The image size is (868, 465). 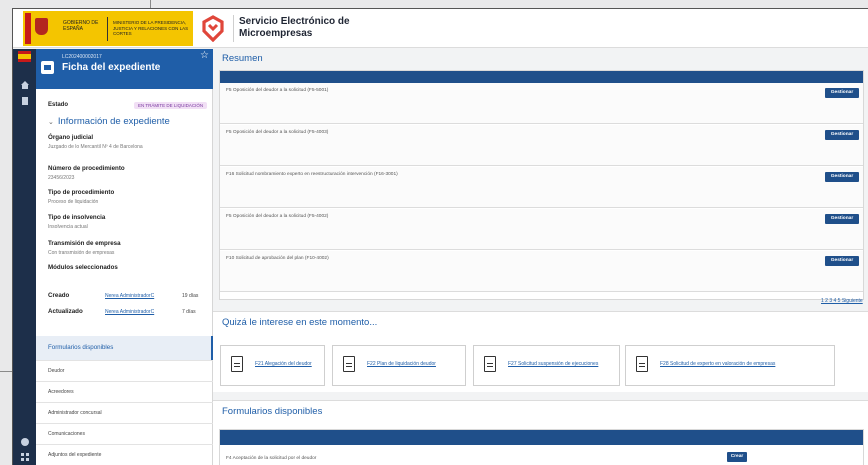 What do you see at coordinates (81, 253) in the screenshot?
I see `field-value: Con transmisión de empresas` at bounding box center [81, 253].